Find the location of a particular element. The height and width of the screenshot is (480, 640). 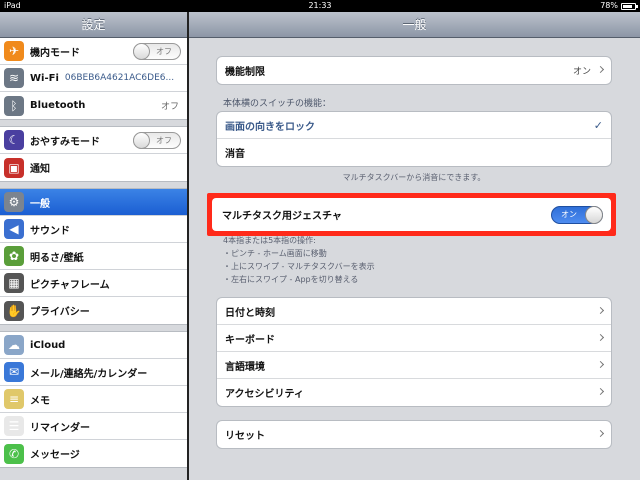

keyboard-row: キーボード is located at coordinates (414, 338).